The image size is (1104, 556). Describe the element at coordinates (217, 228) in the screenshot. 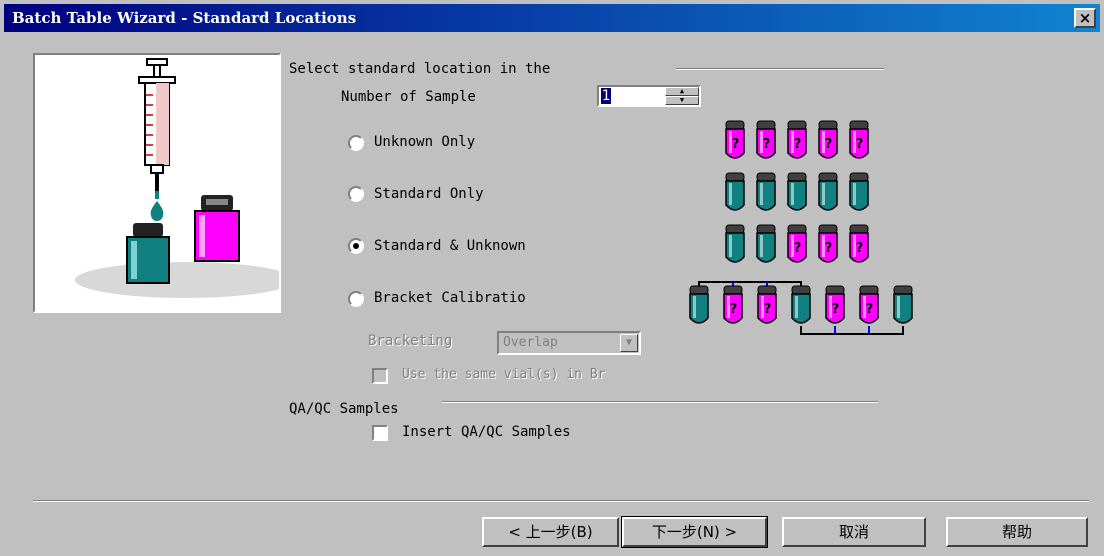

I see `unknown-bottle-icon` at that location.